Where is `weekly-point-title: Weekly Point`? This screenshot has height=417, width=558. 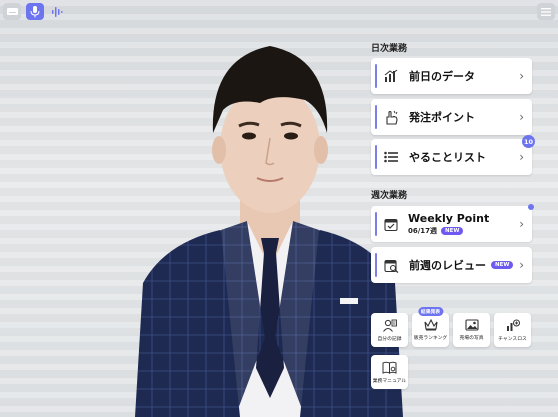
weekly-point-title: Weekly Point is located at coordinates (449, 218).